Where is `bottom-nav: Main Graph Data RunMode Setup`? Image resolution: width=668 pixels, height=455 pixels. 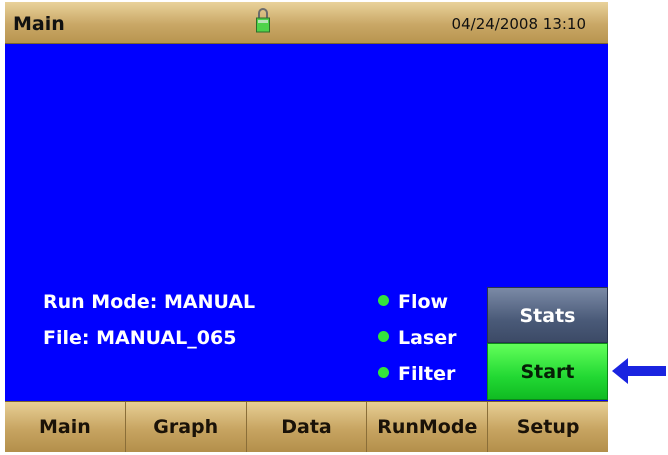
bottom-nav: Main Graph Data RunMode Setup is located at coordinates (306, 426).